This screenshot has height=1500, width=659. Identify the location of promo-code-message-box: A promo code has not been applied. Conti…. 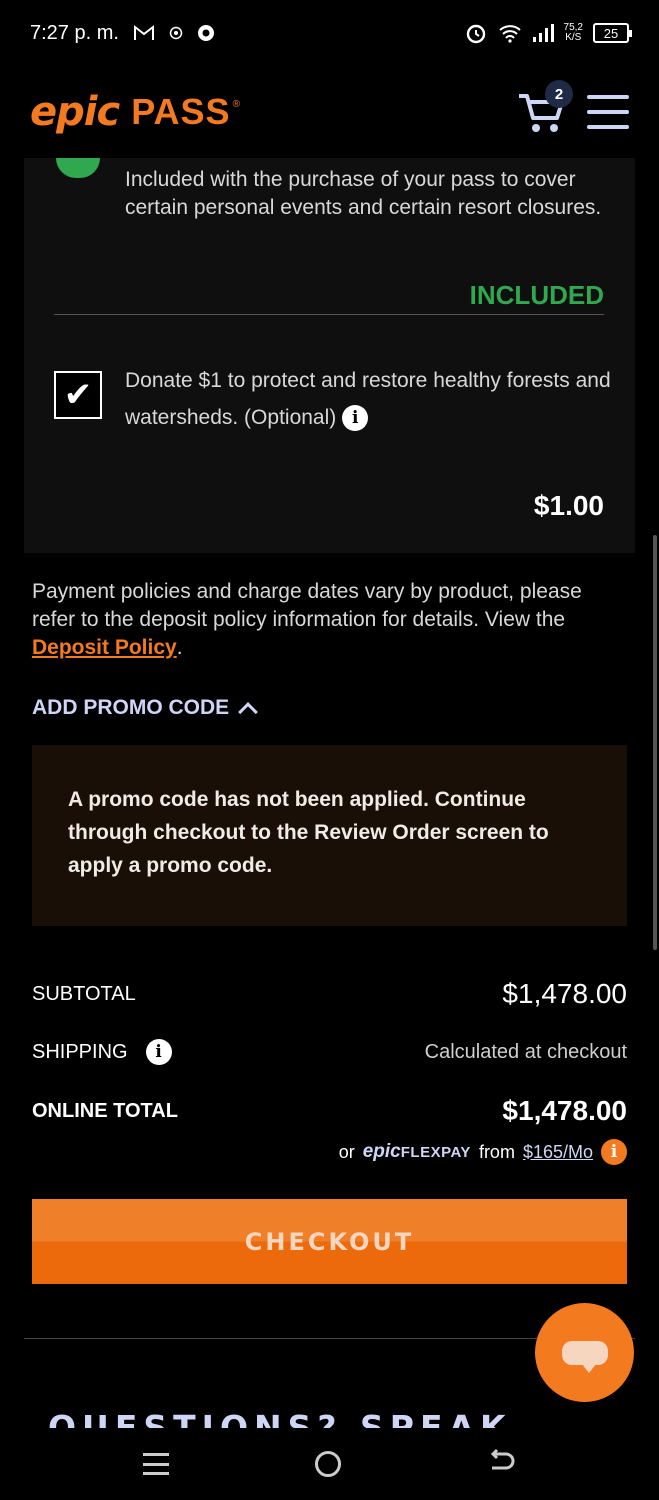
(329, 835).